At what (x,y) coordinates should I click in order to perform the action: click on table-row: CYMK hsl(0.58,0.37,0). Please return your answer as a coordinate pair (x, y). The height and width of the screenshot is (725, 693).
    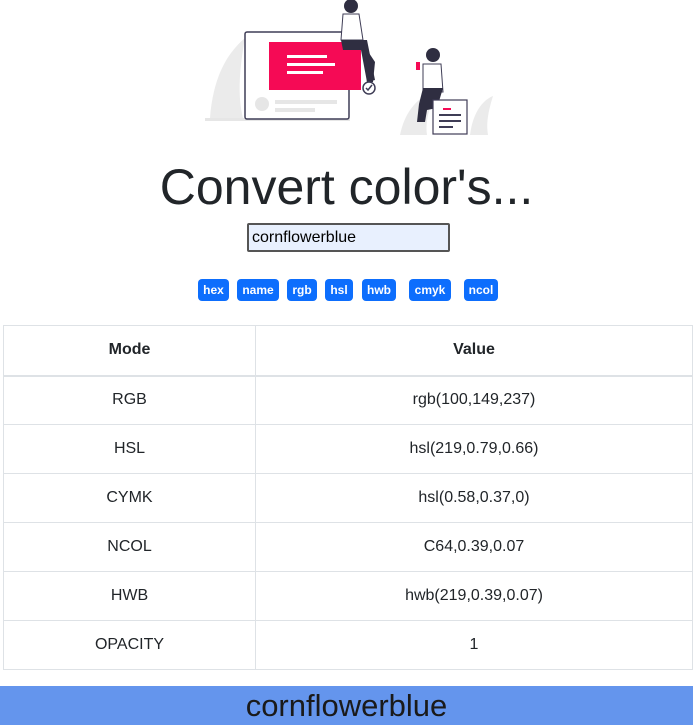
    Looking at the image, I should click on (348, 498).